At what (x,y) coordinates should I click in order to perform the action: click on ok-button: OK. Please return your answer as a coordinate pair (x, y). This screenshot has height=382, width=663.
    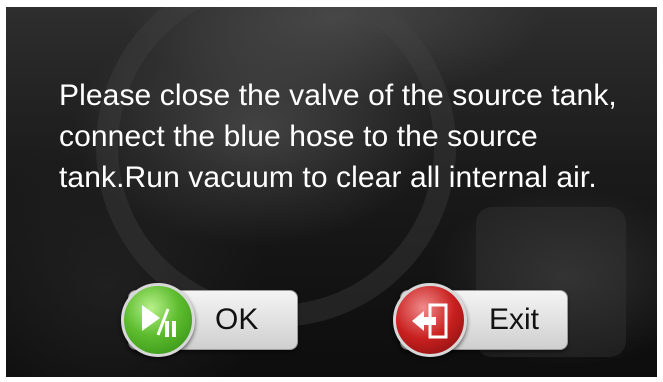
    Looking at the image, I should click on (209, 320).